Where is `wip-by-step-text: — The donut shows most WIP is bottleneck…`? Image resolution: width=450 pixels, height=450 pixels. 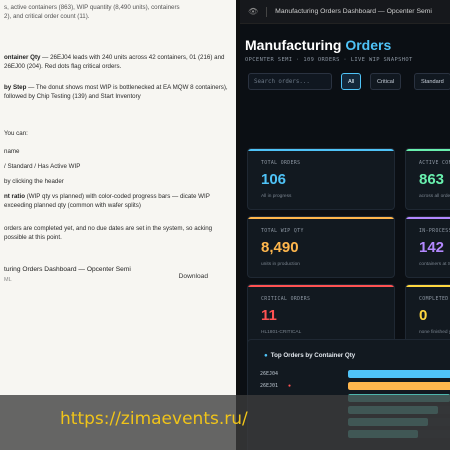 wip-by-step-text: — The donut shows most WIP is bottleneck… is located at coordinates (116, 92).